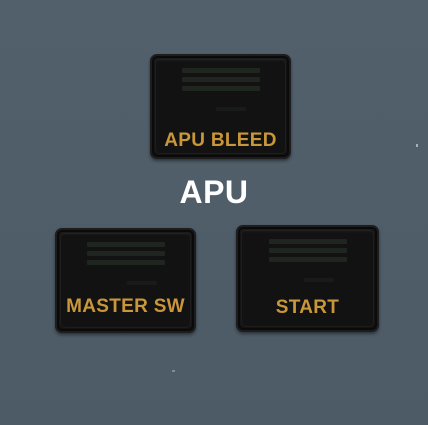  I want to click on panel-title: APU, so click(214, 192).